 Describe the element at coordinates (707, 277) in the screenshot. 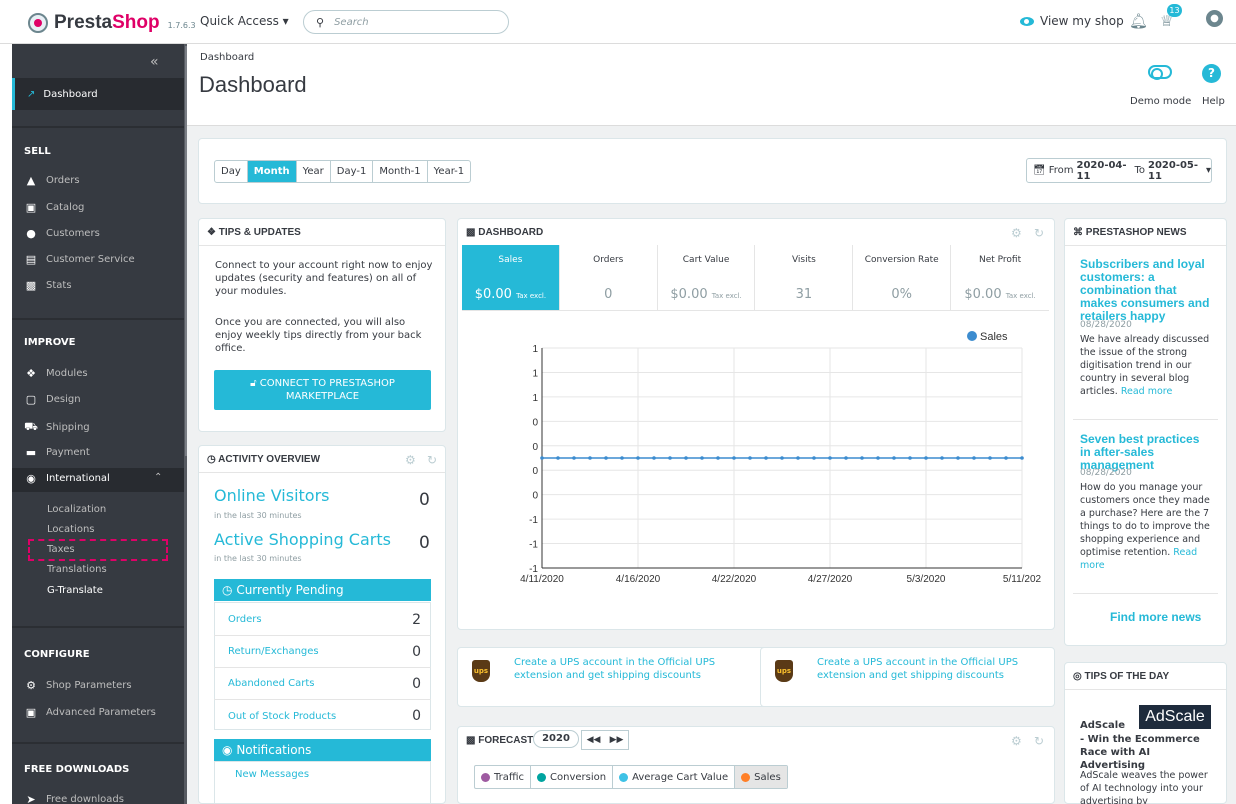

I see `kpi-cart-value: Cart Value $0.00 Tax excl.` at that location.